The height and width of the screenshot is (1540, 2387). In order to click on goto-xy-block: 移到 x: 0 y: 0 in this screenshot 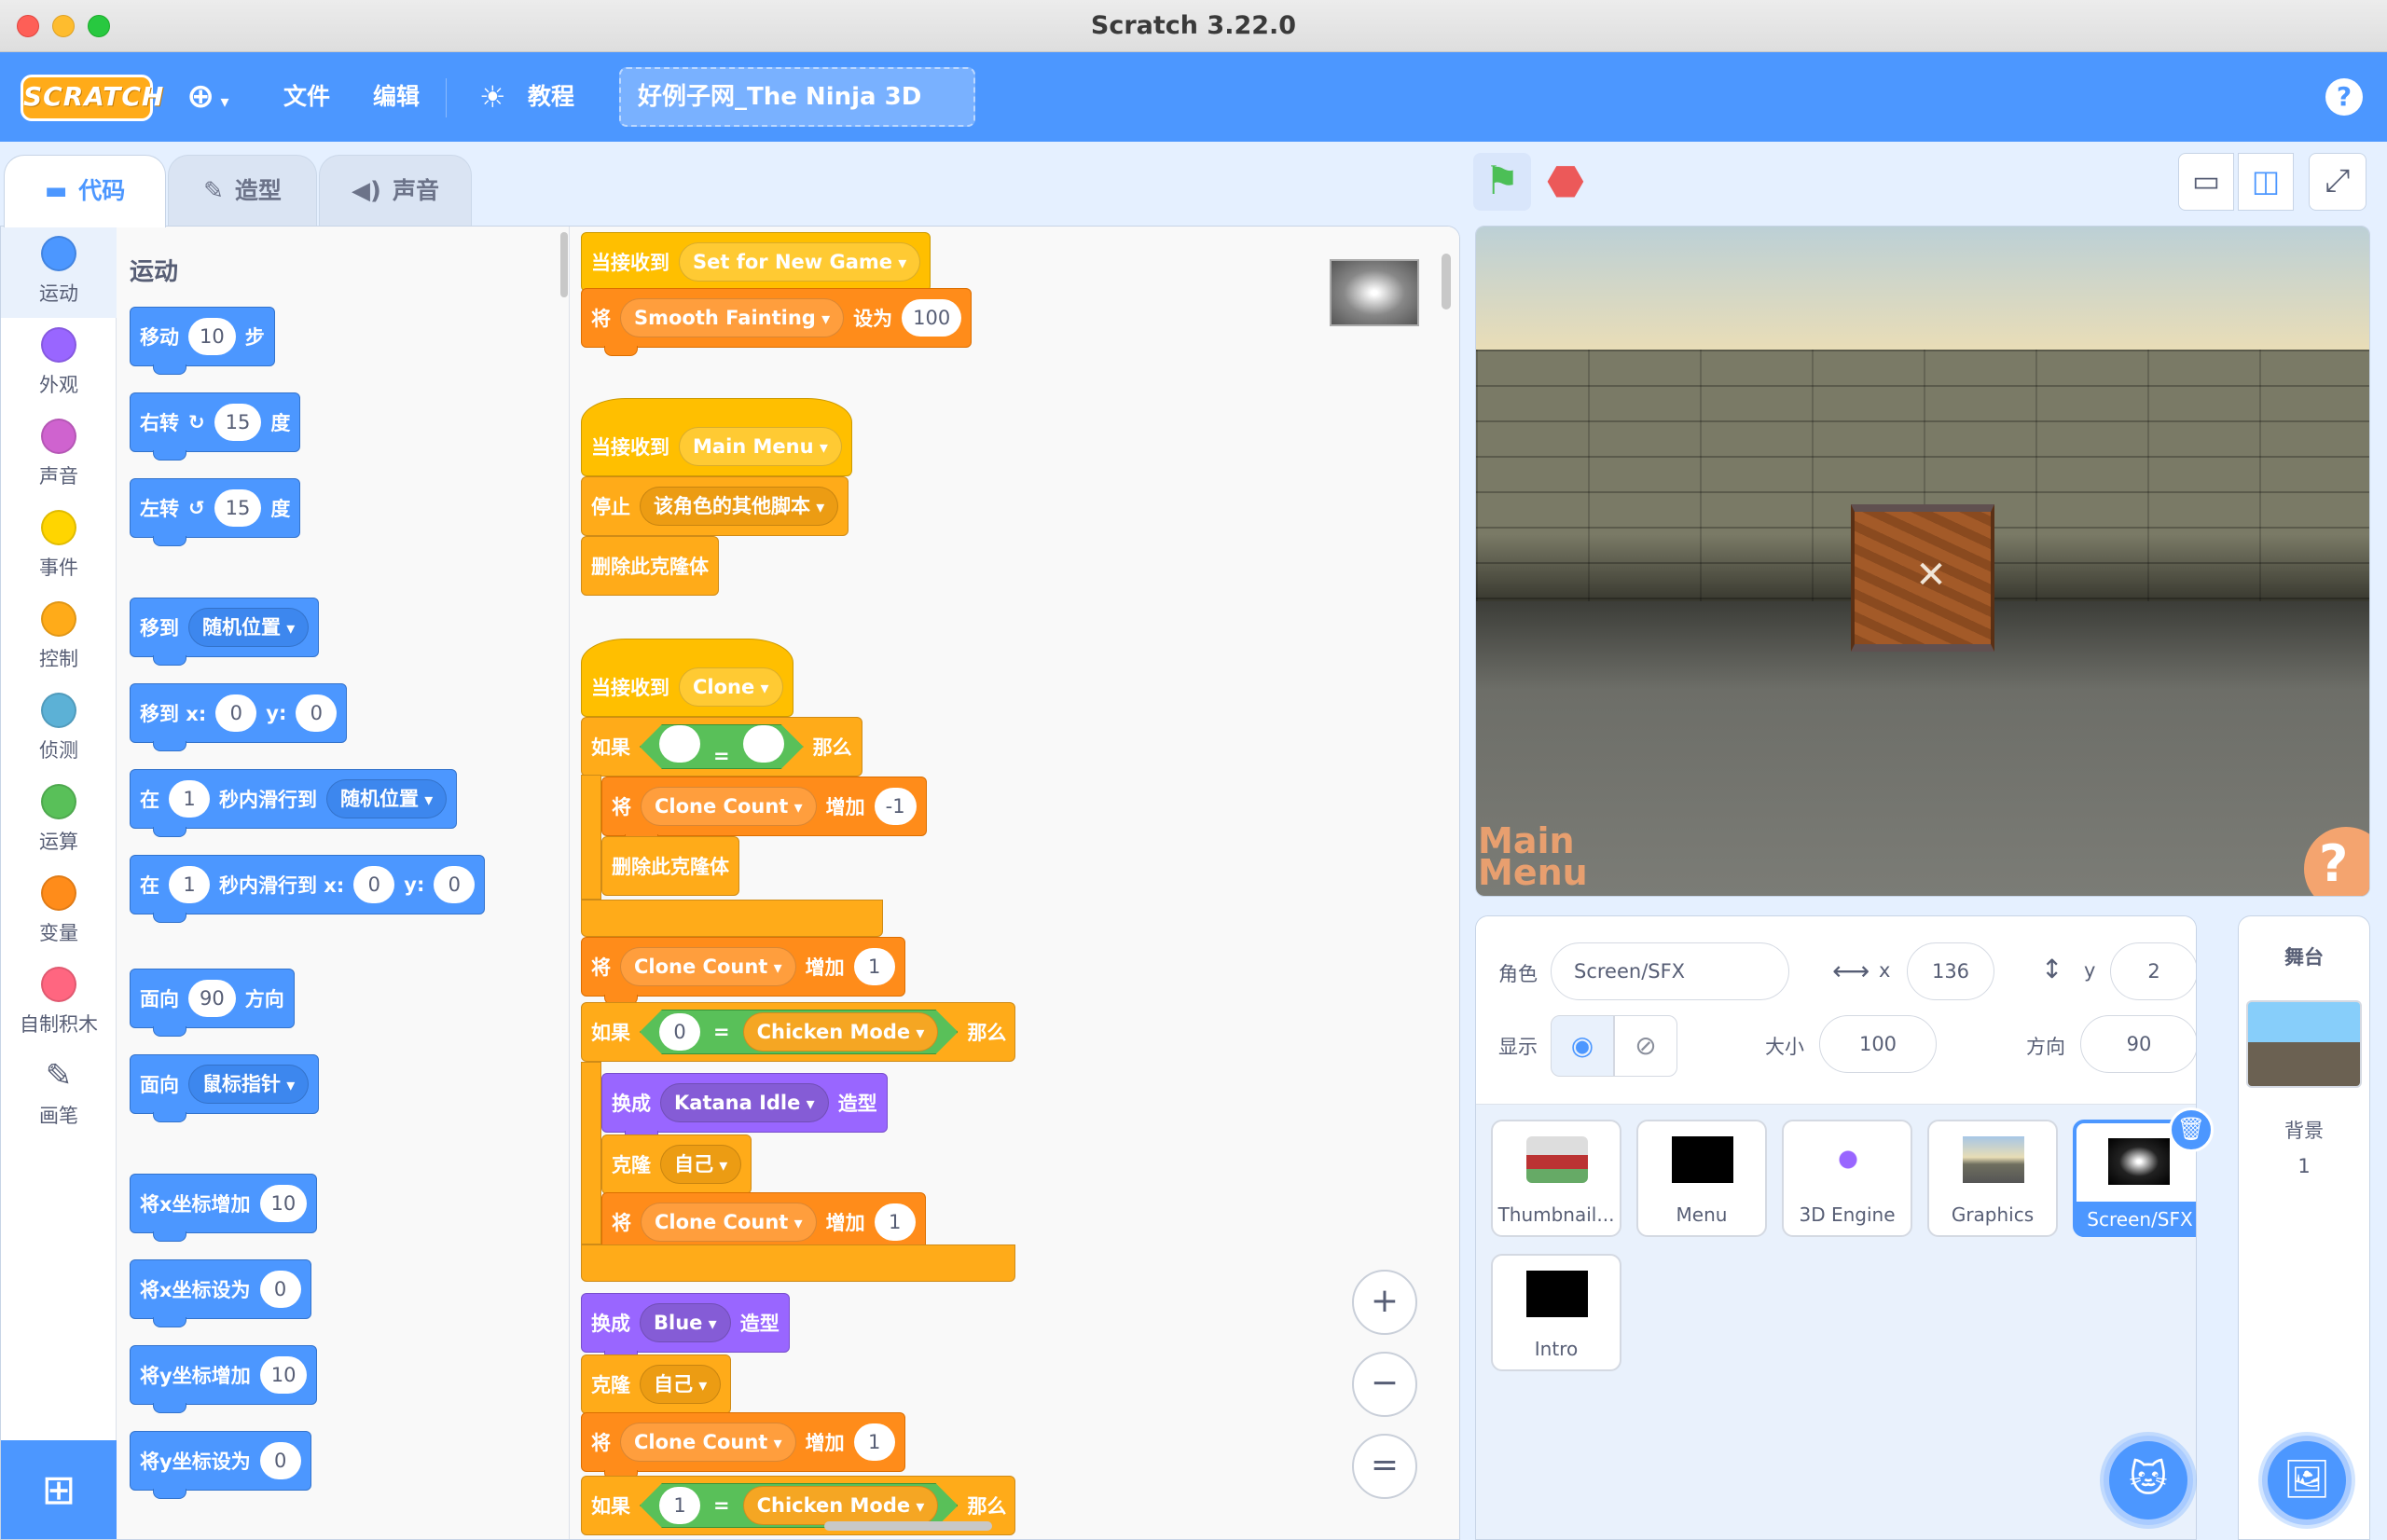, I will do `click(239, 717)`.